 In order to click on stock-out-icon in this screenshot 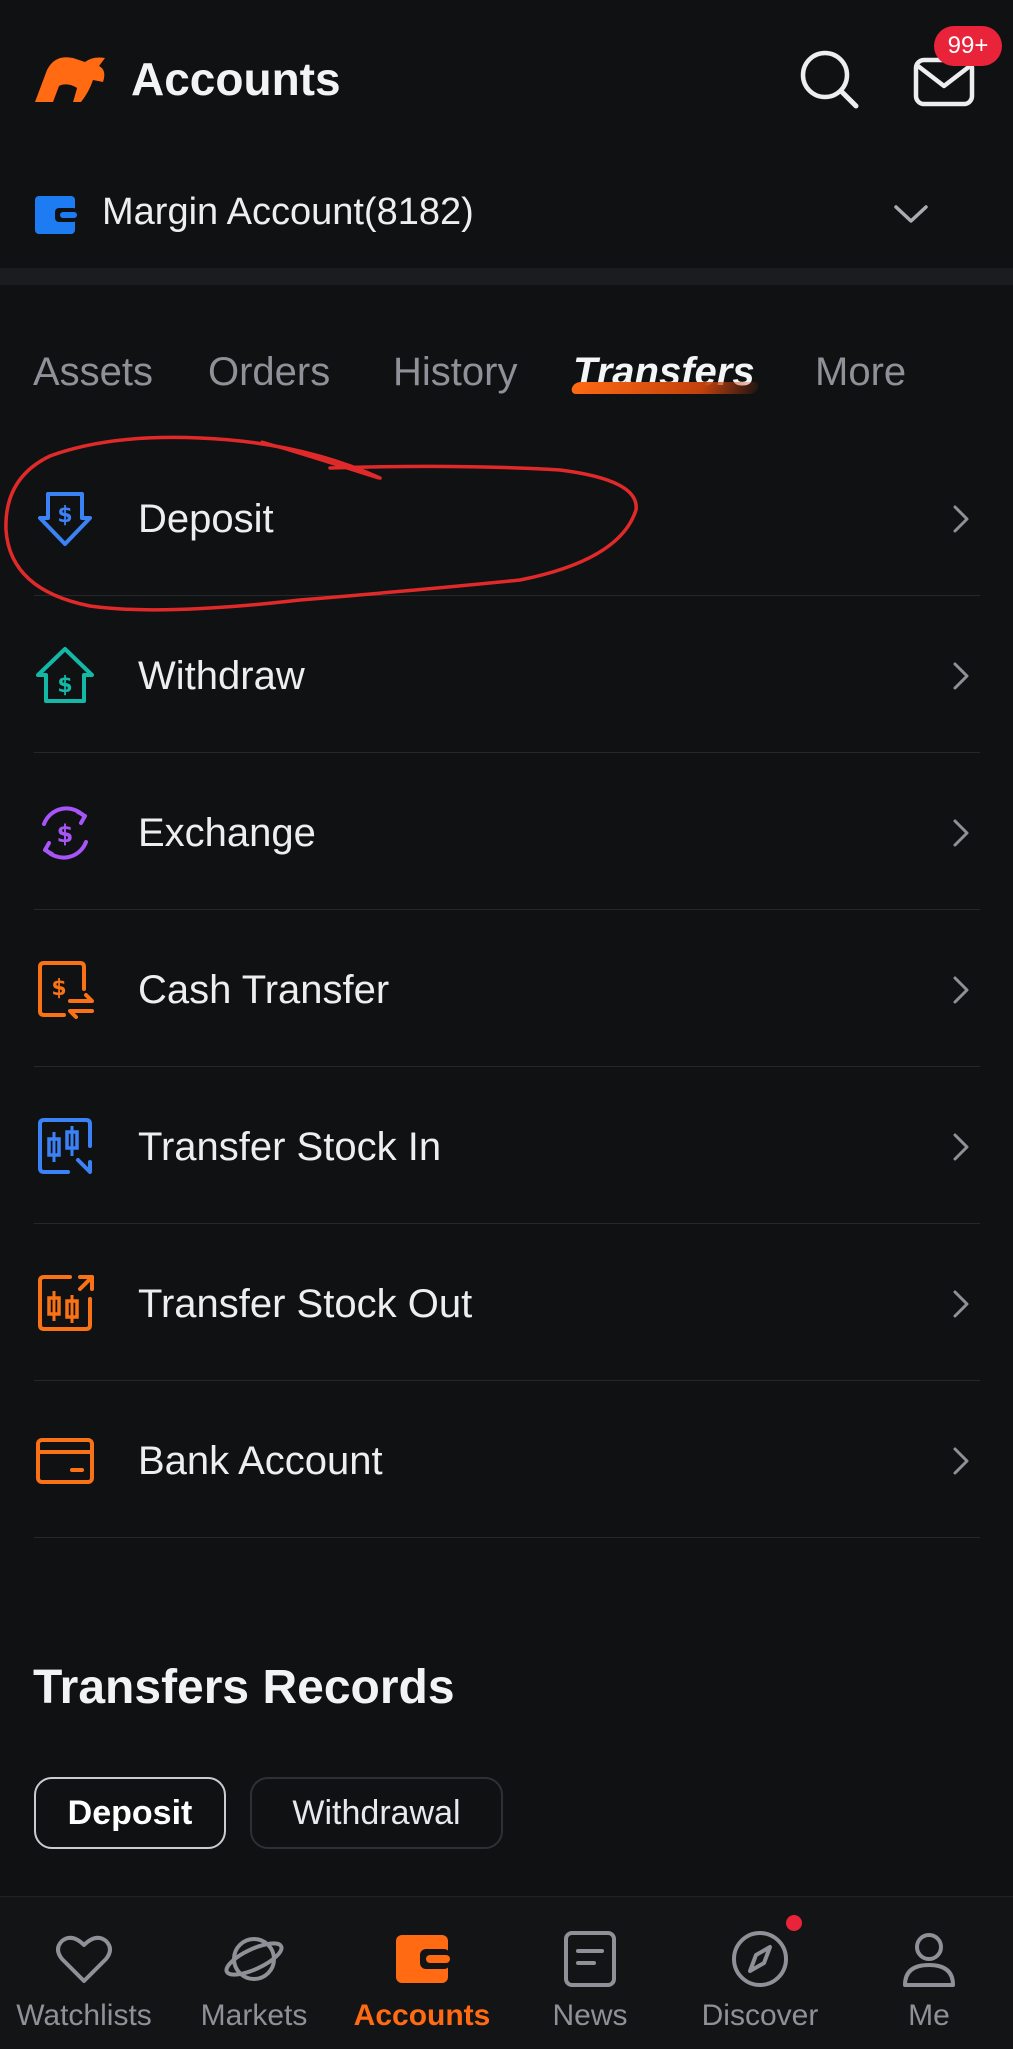, I will do `click(66, 1303)`.